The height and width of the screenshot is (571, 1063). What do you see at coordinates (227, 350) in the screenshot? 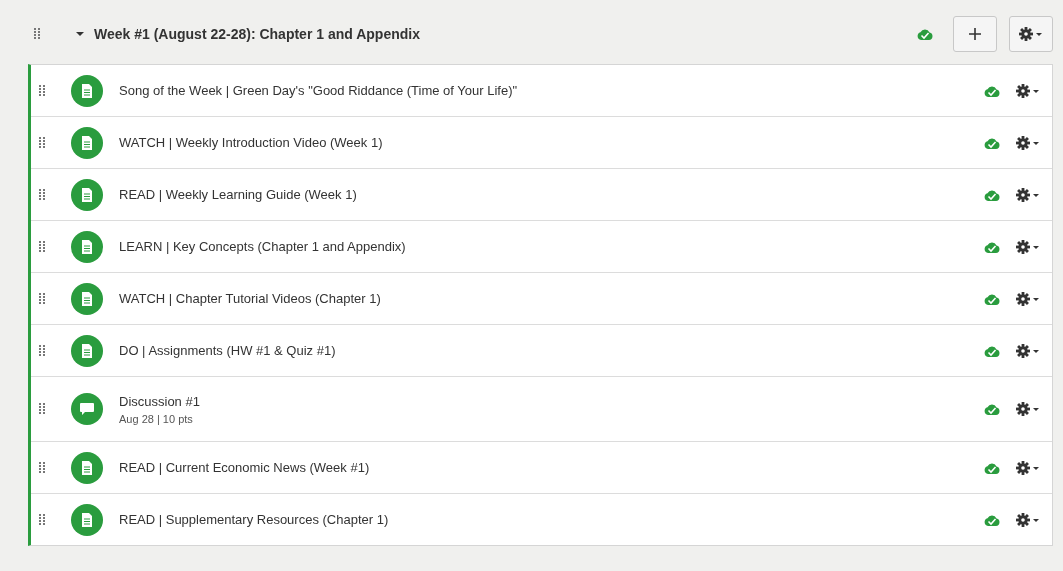
I see `item-title-link: DO | Assignments (HW #1 & Quiz #1)` at bounding box center [227, 350].